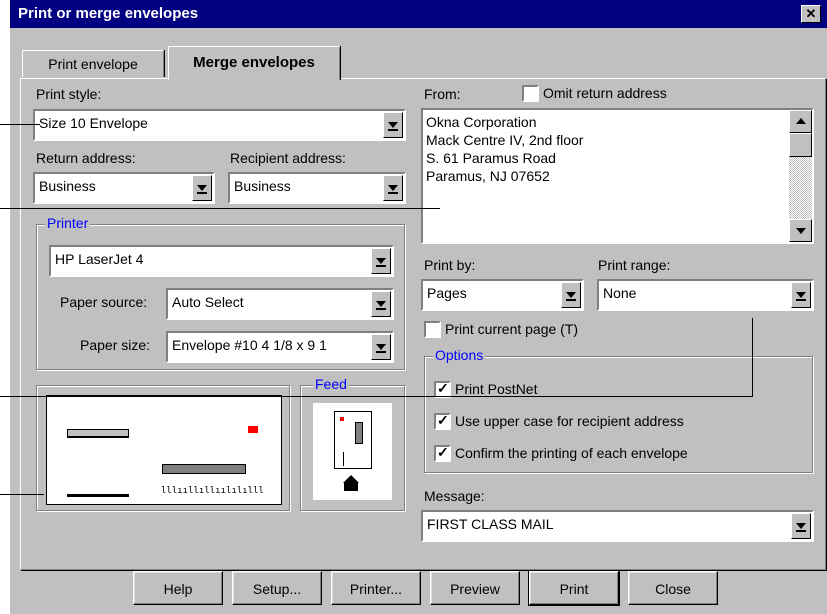 This screenshot has height=614, width=827. Describe the element at coordinates (530, 93) in the screenshot. I see `omit-return-address-checkbox` at that location.